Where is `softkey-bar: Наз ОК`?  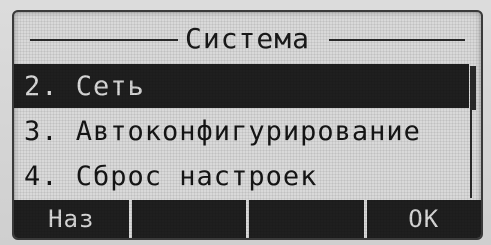 softkey-bar: Наз ОК is located at coordinates (247, 219).